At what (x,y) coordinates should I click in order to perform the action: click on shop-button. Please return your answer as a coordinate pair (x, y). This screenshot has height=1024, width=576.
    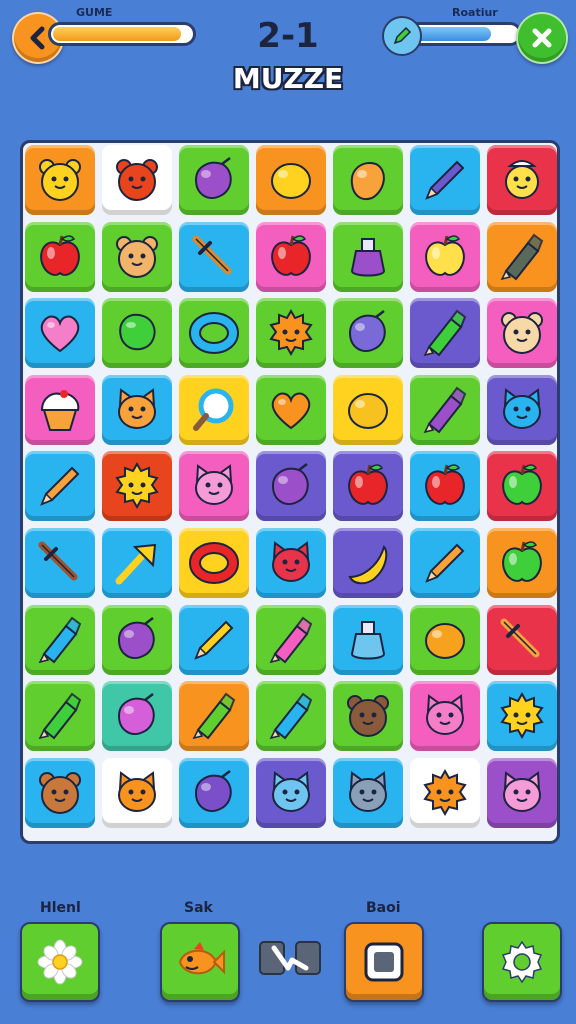
    Looking at the image, I should click on (200, 962).